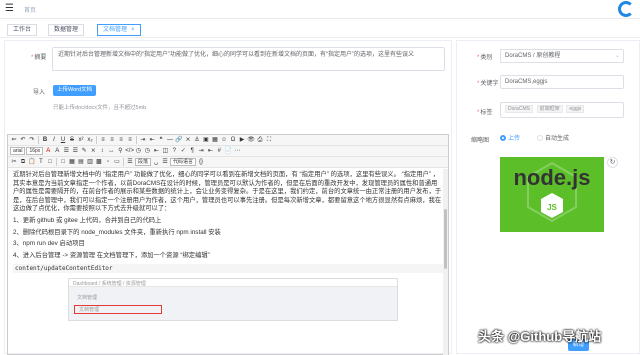 The image size is (640, 355). Describe the element at coordinates (269, 140) in the screenshot. I see `fullscreen-icon: ⛶` at that location.